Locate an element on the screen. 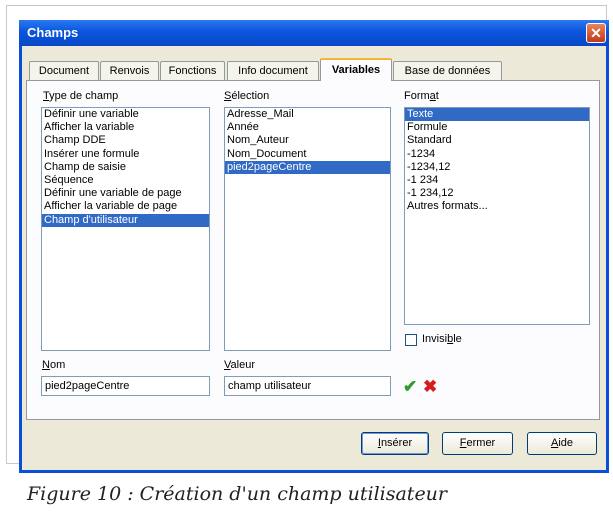 This screenshot has width=613, height=521. close-icon: ✕ is located at coordinates (596, 33).